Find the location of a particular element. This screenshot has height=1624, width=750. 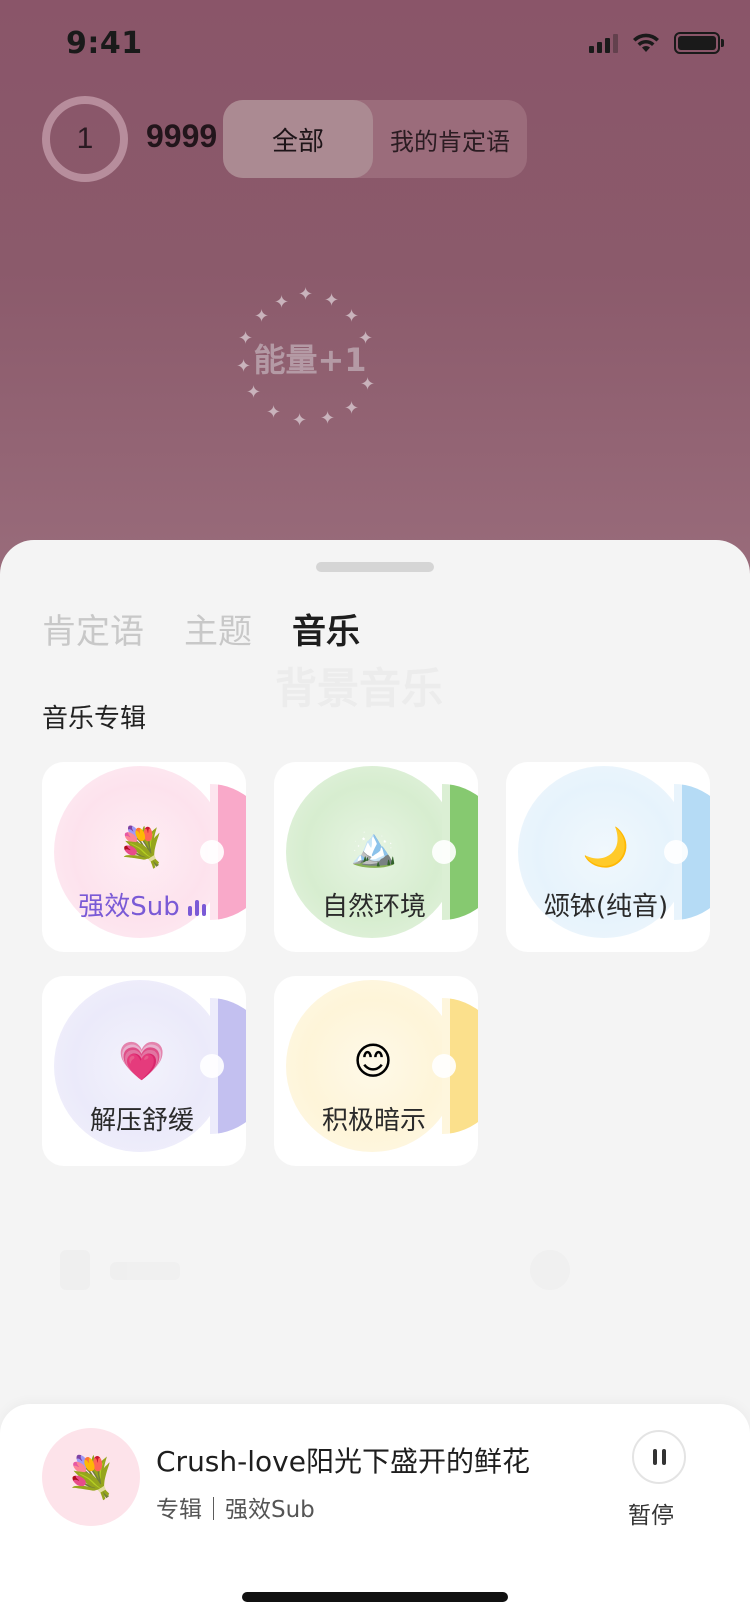

album-label: 强效Sub is located at coordinates (142, 904).